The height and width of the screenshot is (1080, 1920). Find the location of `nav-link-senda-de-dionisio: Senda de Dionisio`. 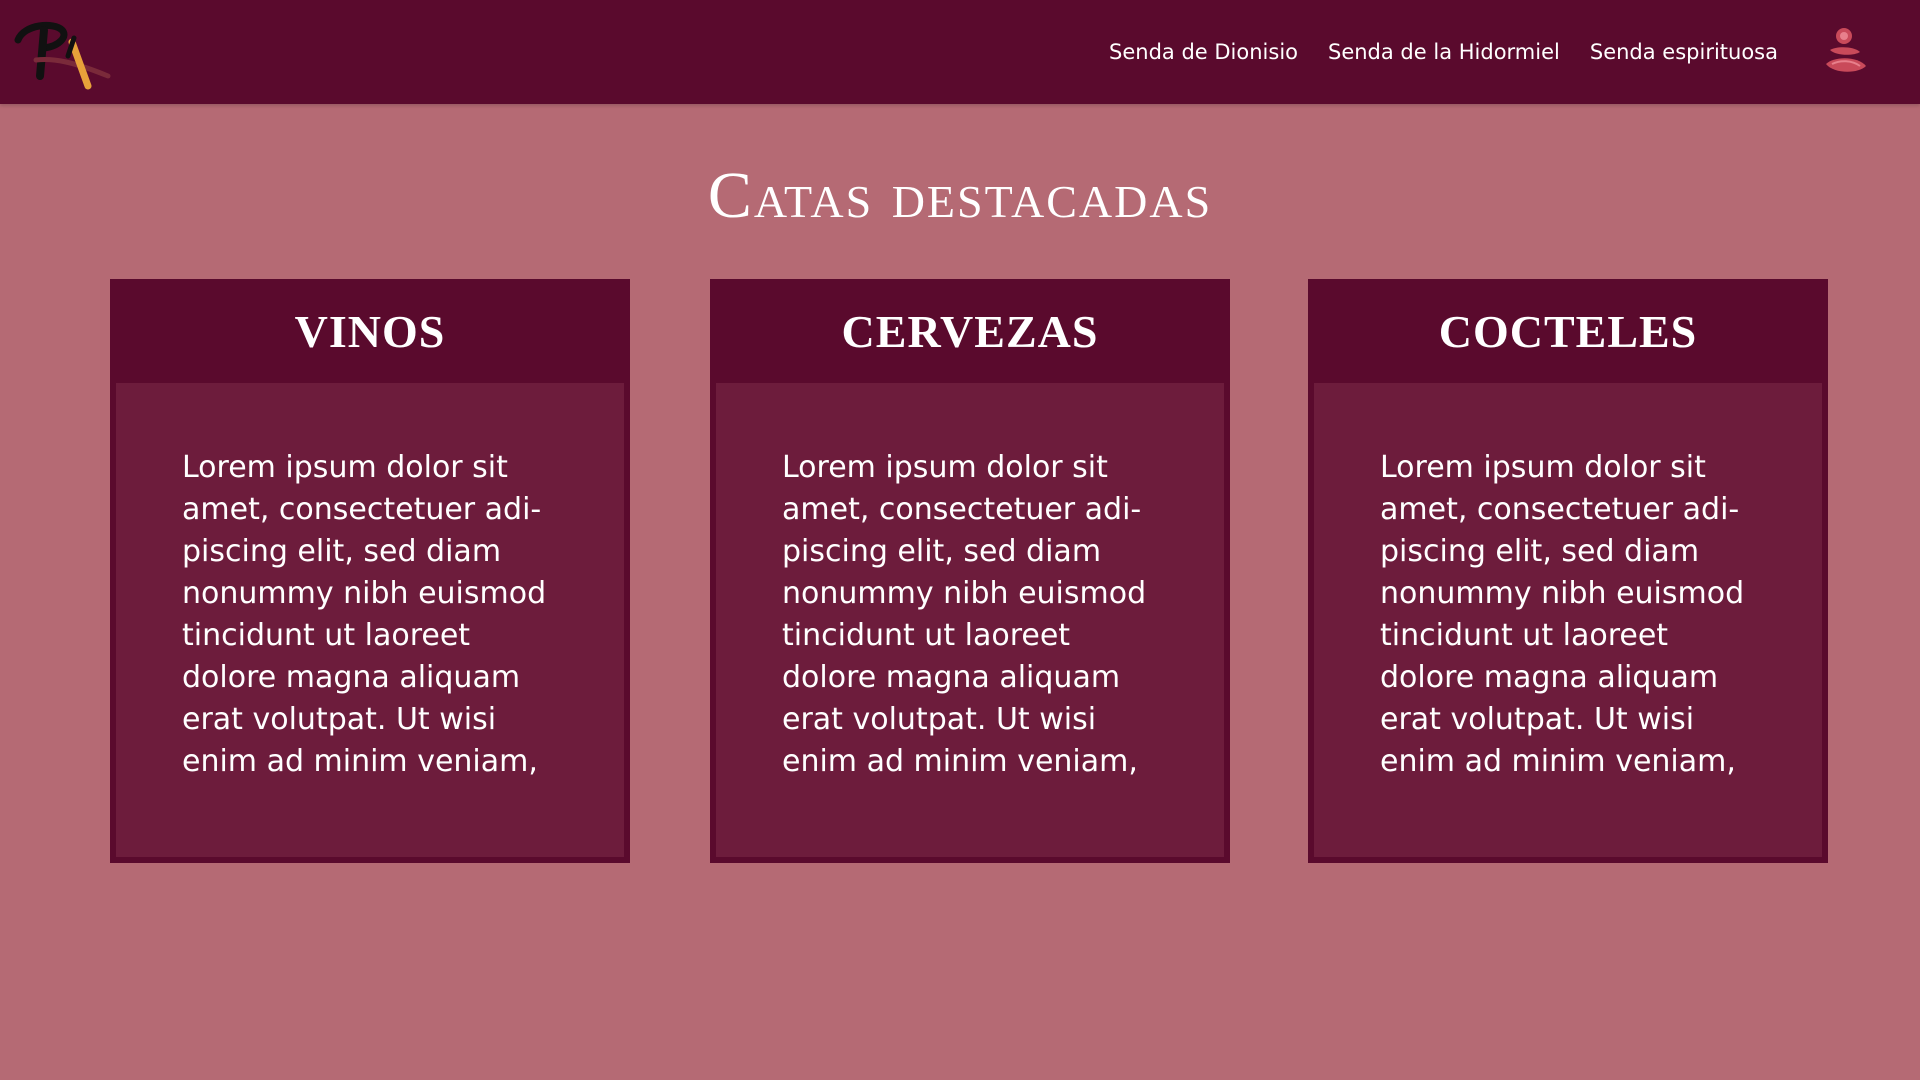

nav-link-senda-de-dionisio: Senda de Dionisio is located at coordinates (1203, 52).